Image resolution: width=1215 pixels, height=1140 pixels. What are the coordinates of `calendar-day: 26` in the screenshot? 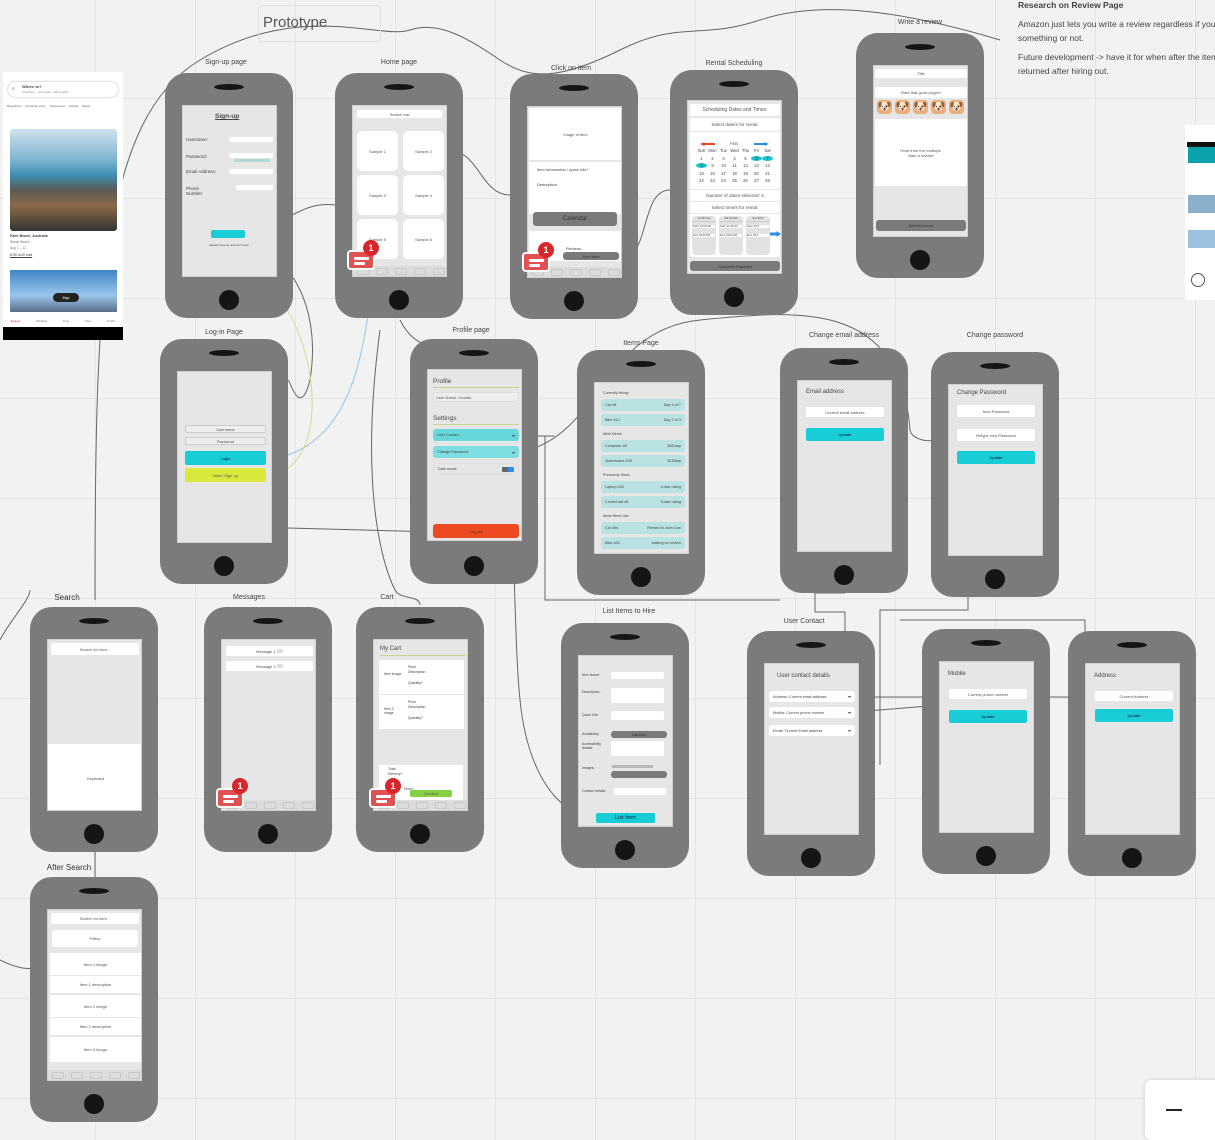 It's located at (745, 180).